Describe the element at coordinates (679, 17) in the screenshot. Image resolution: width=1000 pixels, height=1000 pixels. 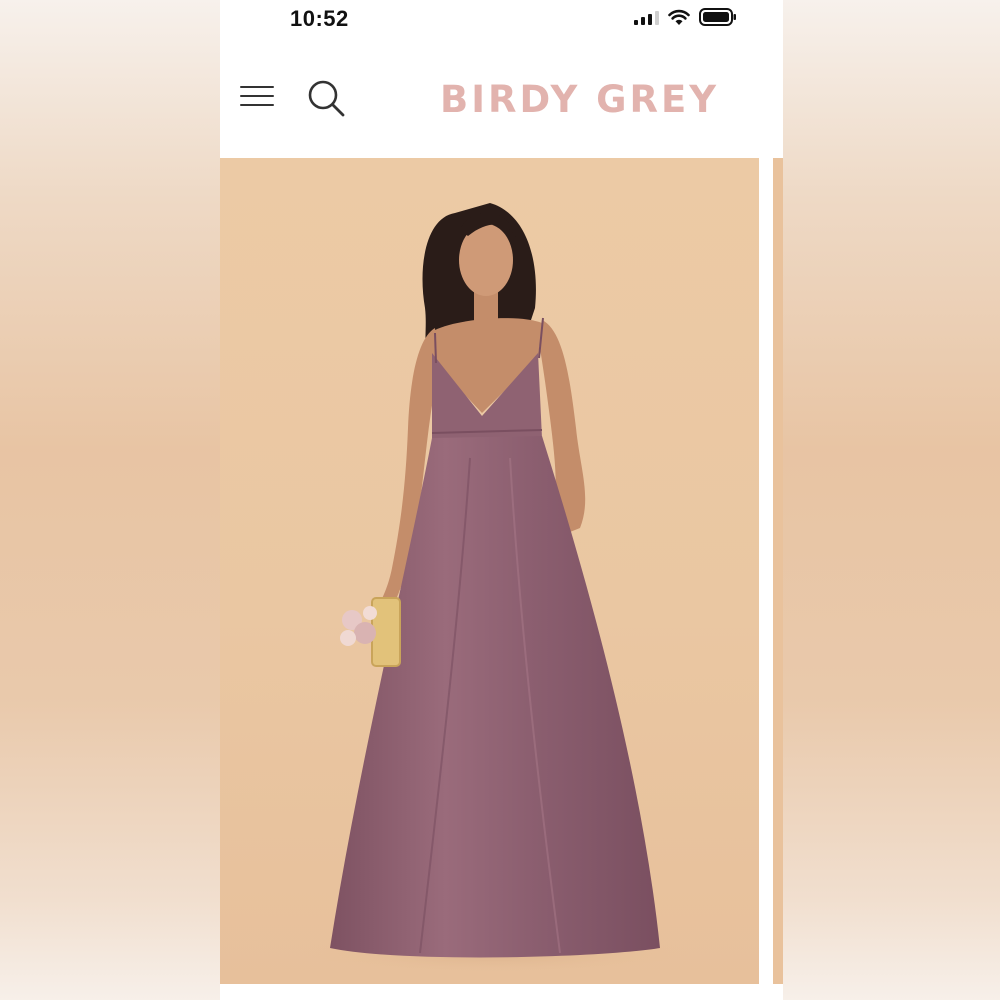
I see `wifi-icon` at that location.